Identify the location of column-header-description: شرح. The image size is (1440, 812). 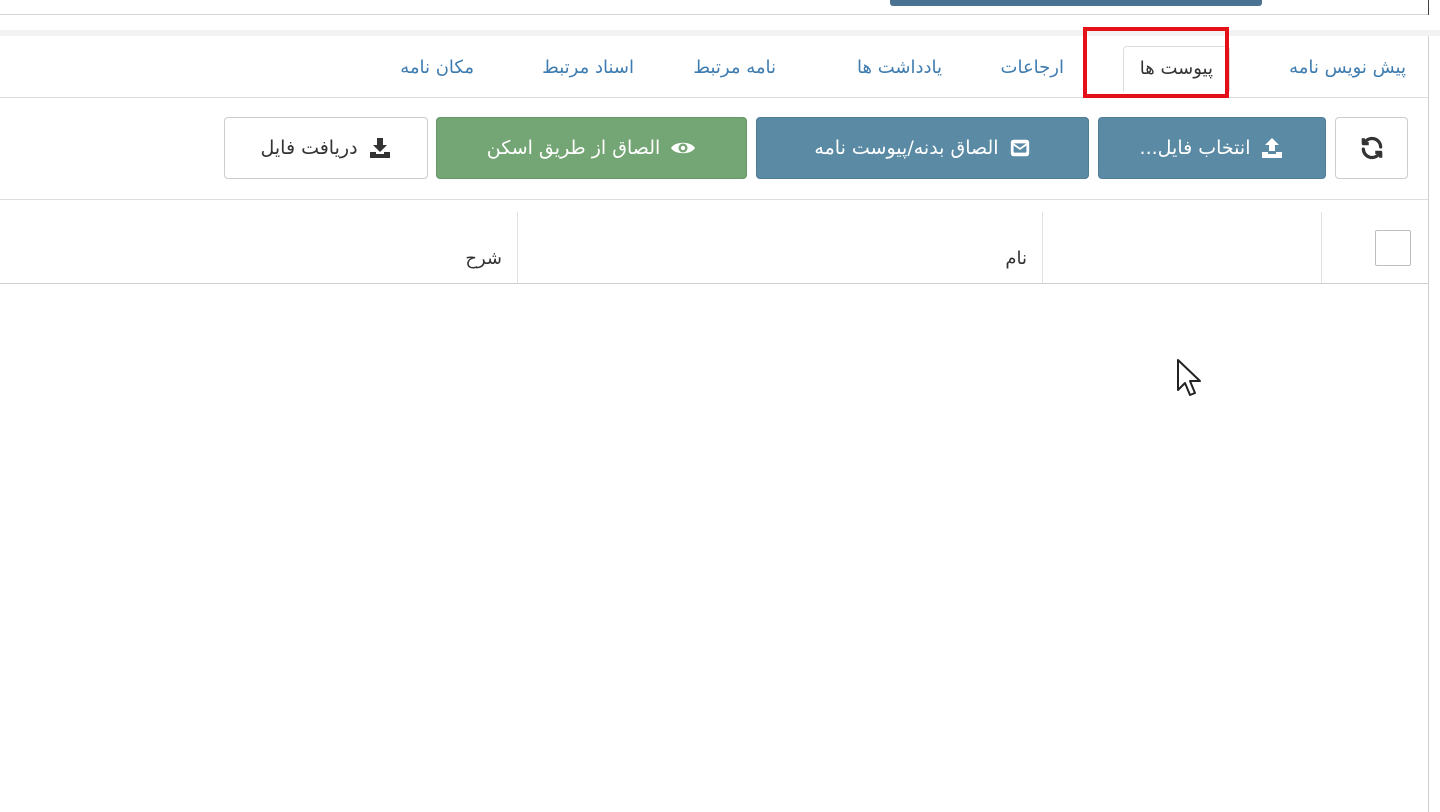
(483, 258).